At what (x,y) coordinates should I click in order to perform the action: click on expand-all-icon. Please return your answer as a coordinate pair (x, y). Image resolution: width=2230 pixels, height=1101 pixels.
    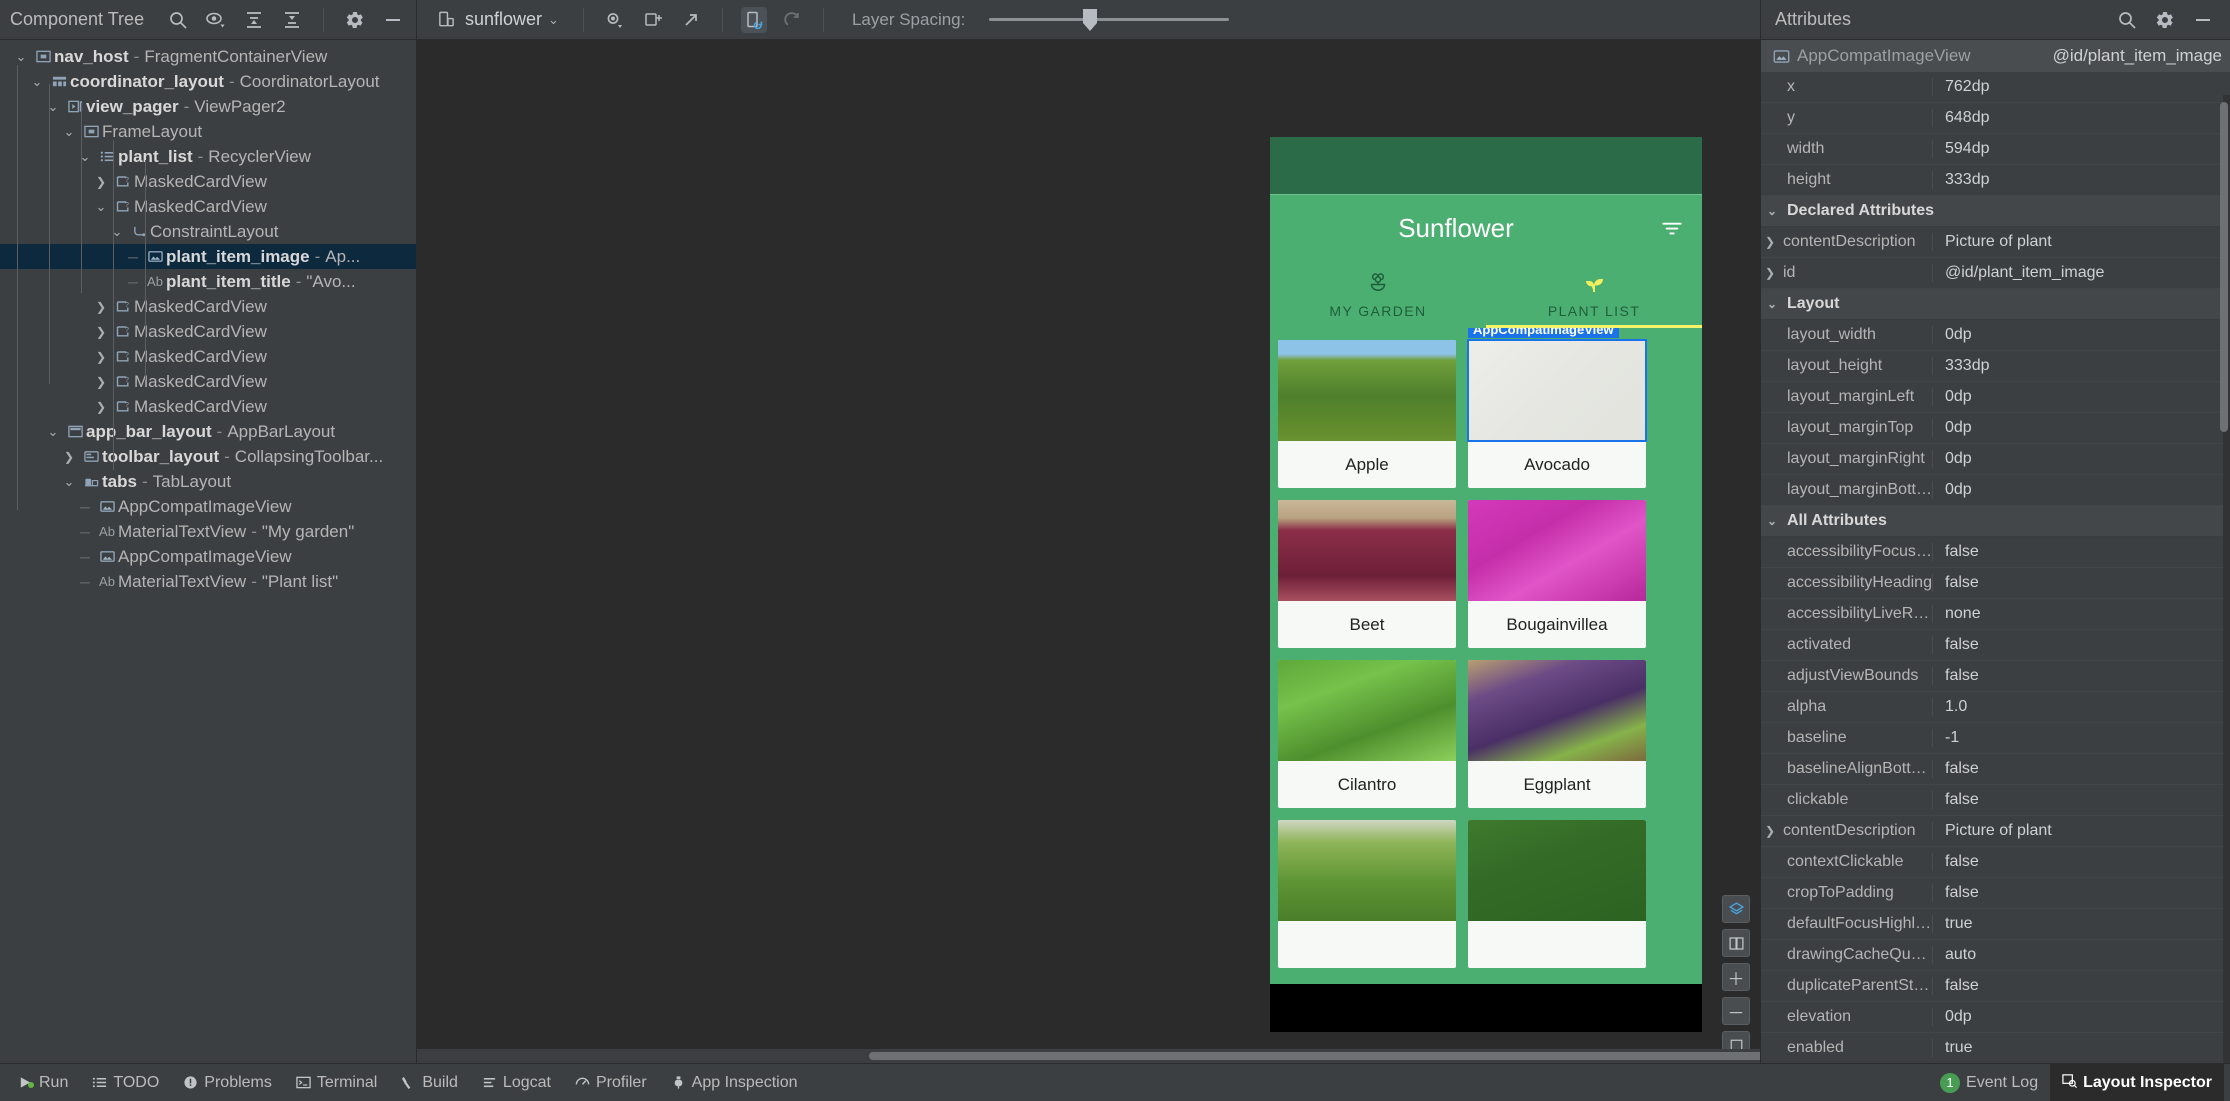
    Looking at the image, I should click on (254, 20).